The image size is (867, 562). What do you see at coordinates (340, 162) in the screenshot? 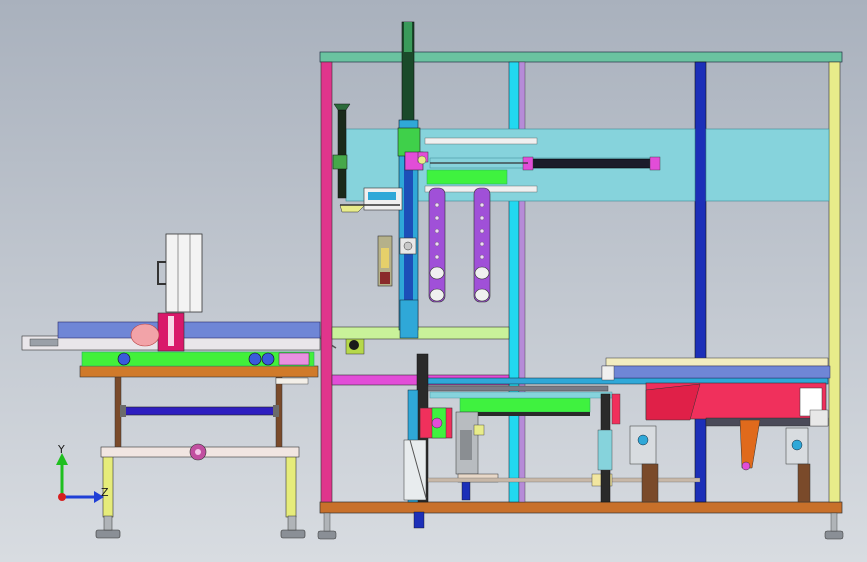
I see `screw-nut` at bounding box center [340, 162].